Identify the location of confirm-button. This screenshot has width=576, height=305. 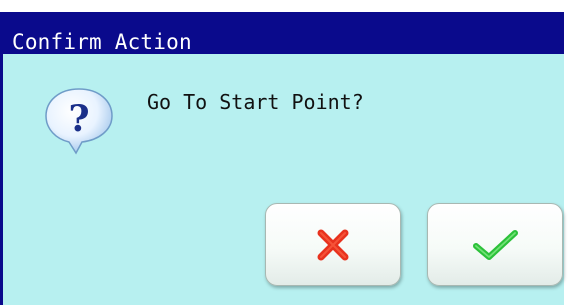
(495, 244).